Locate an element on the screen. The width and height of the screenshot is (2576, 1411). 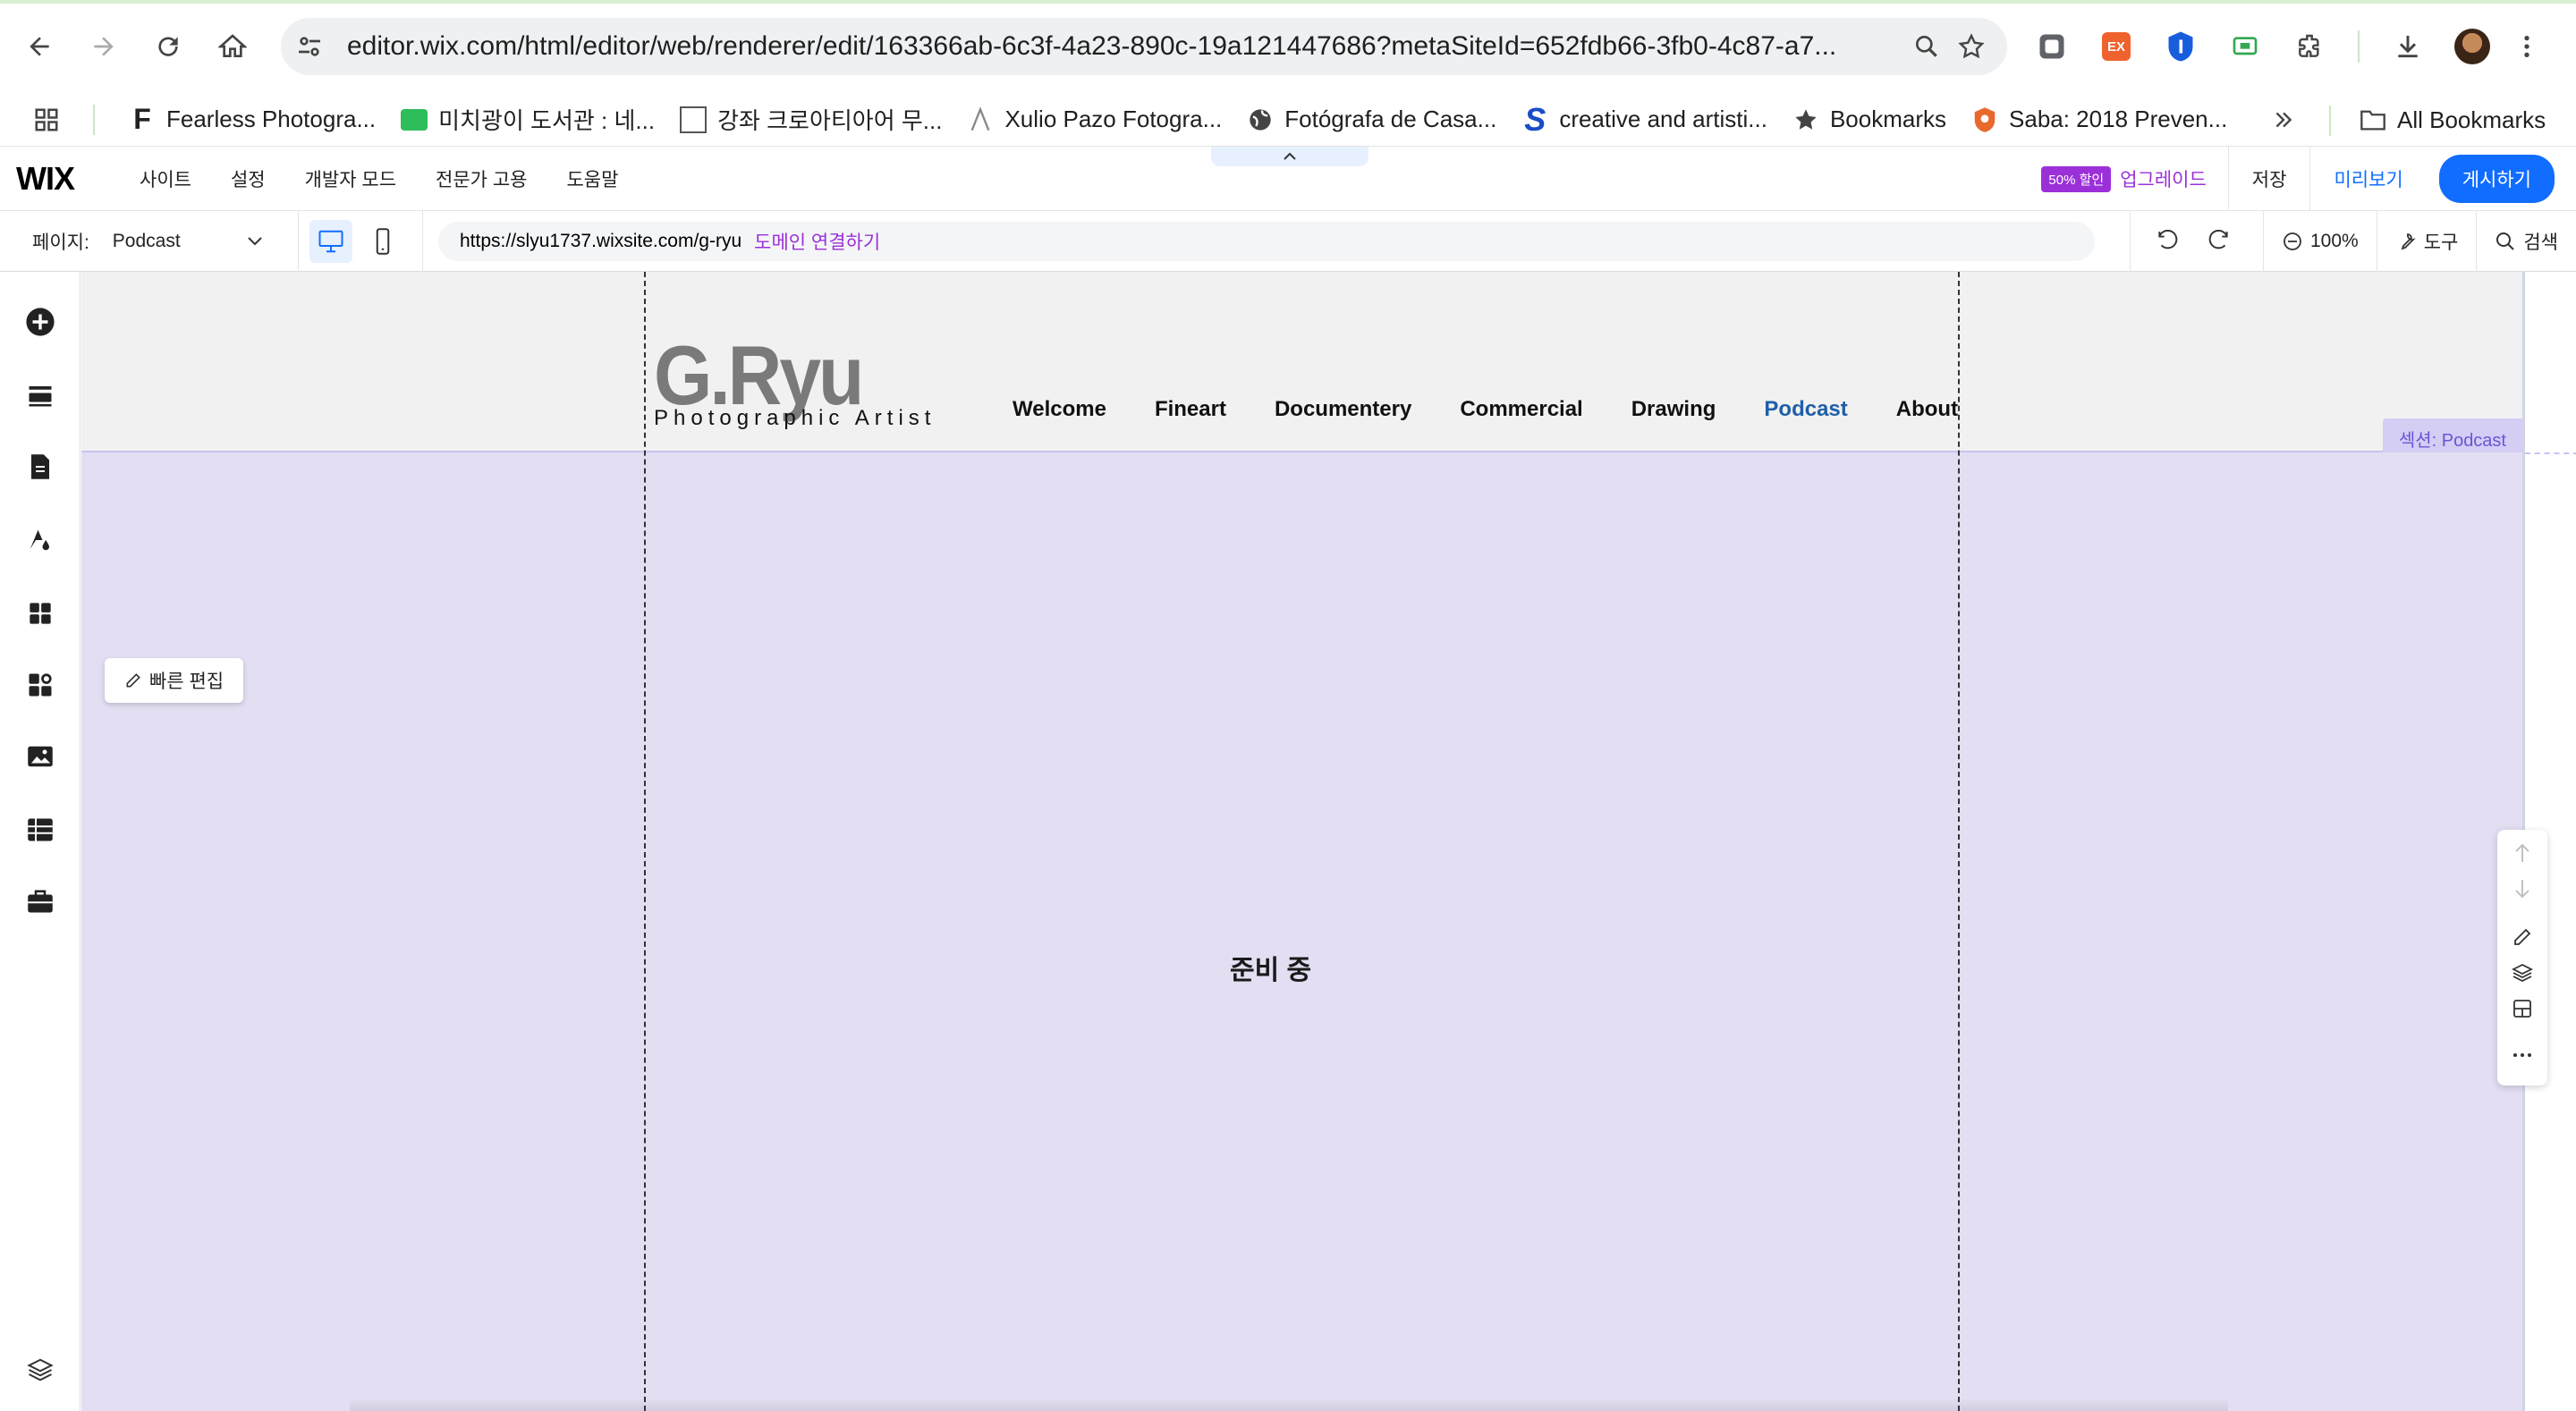
desktop-view-button is located at coordinates (330, 241).